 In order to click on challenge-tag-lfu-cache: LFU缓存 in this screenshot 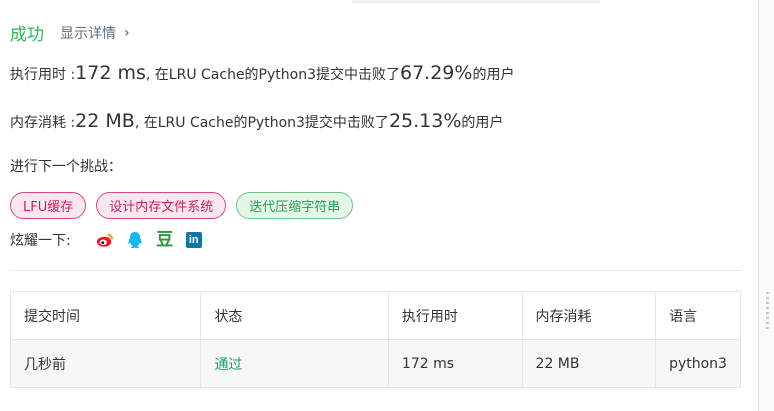, I will do `click(48, 205)`.